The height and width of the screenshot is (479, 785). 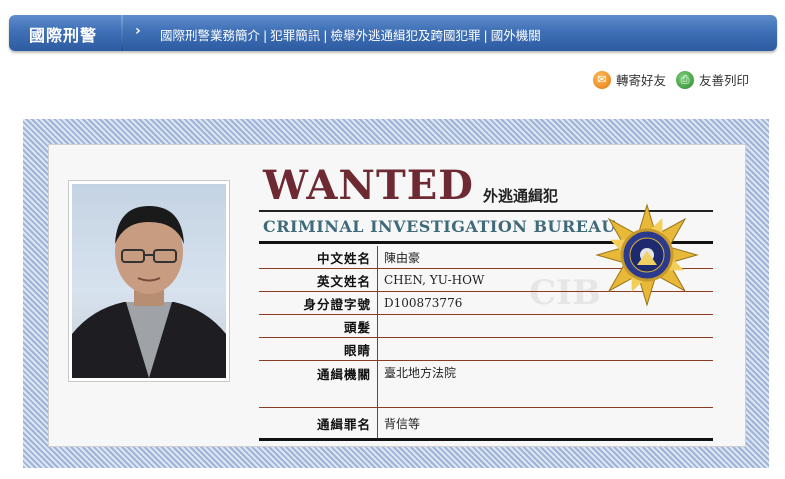 I want to click on info-row: 眼睛, so click(x=486, y=349).